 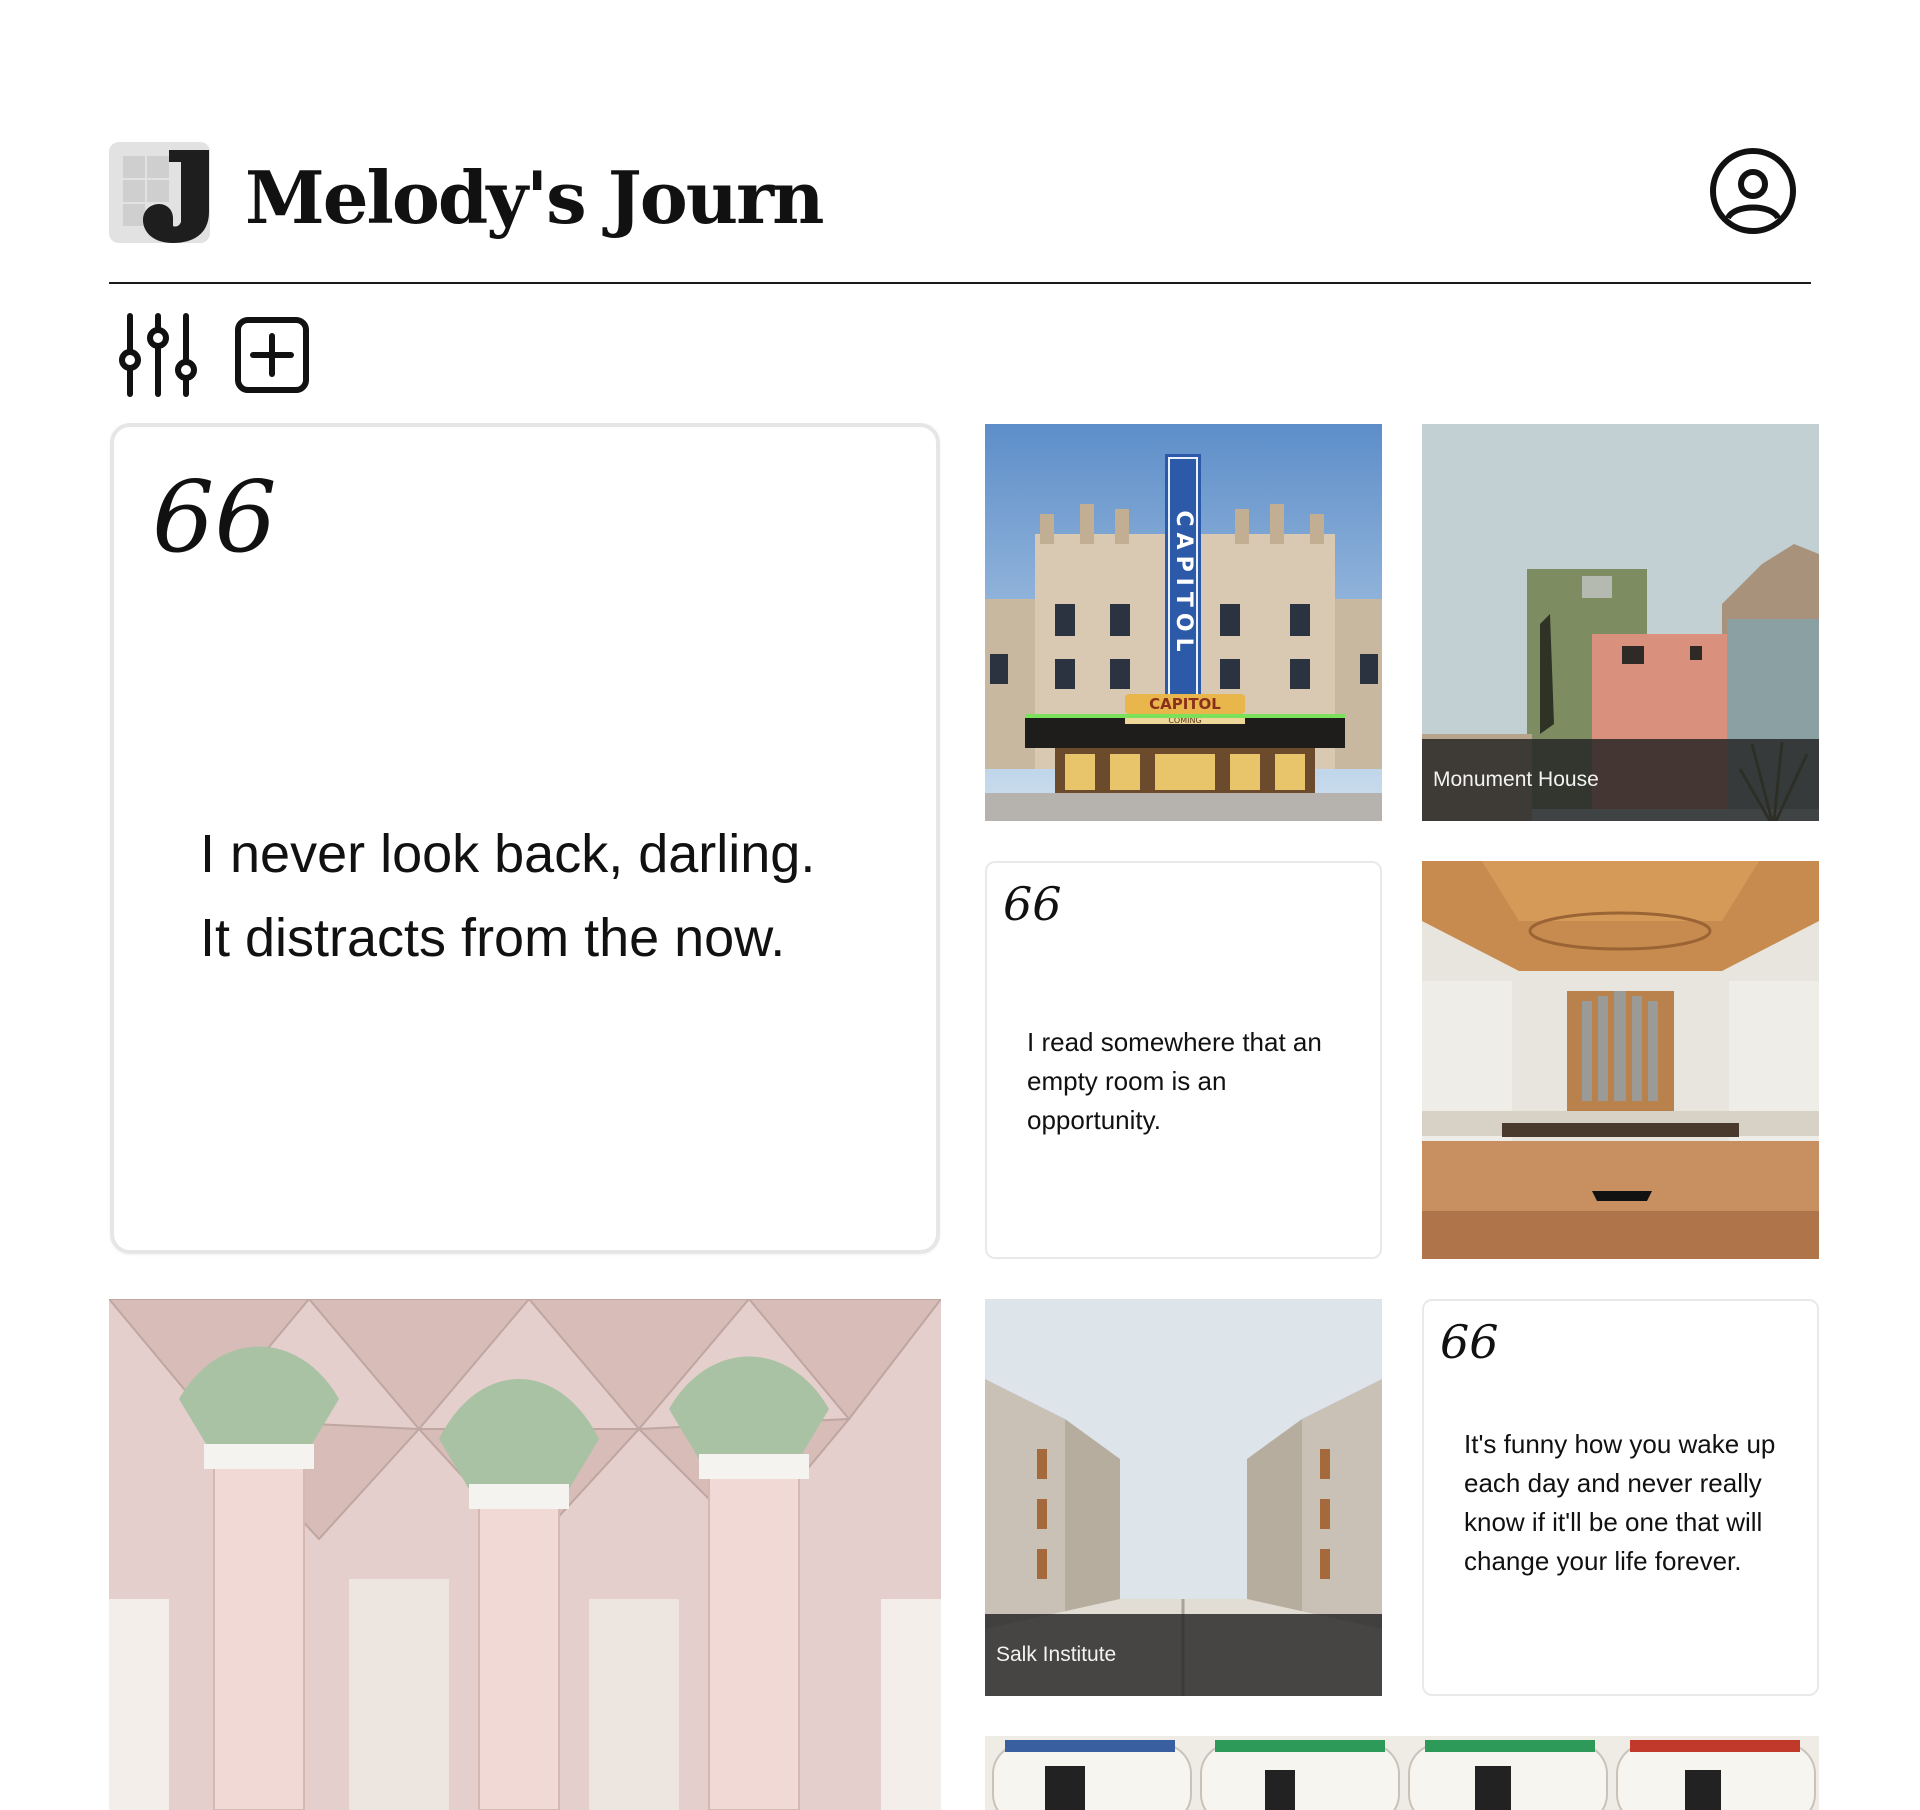 I want to click on photo-card-capitol-theater: CAPITOL CAPITOL COMING, so click(x=1183, y=622).